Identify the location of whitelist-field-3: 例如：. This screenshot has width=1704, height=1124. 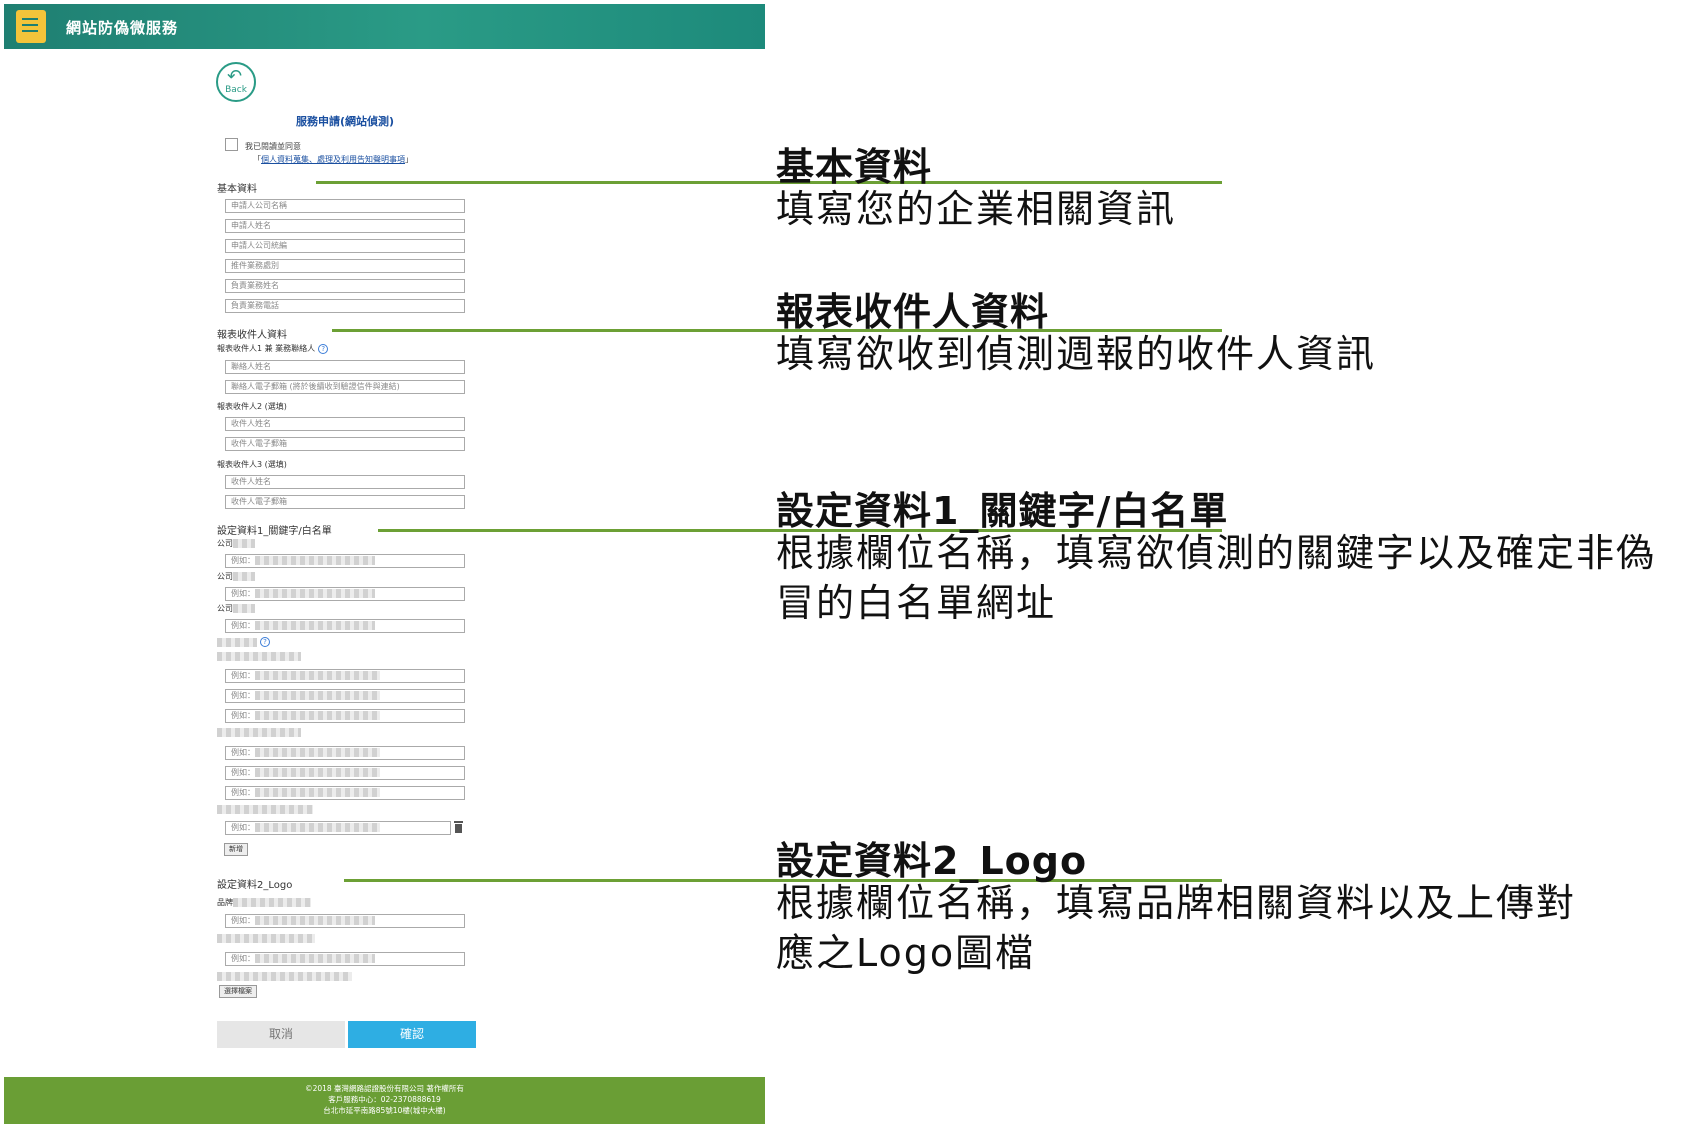
(345, 716).